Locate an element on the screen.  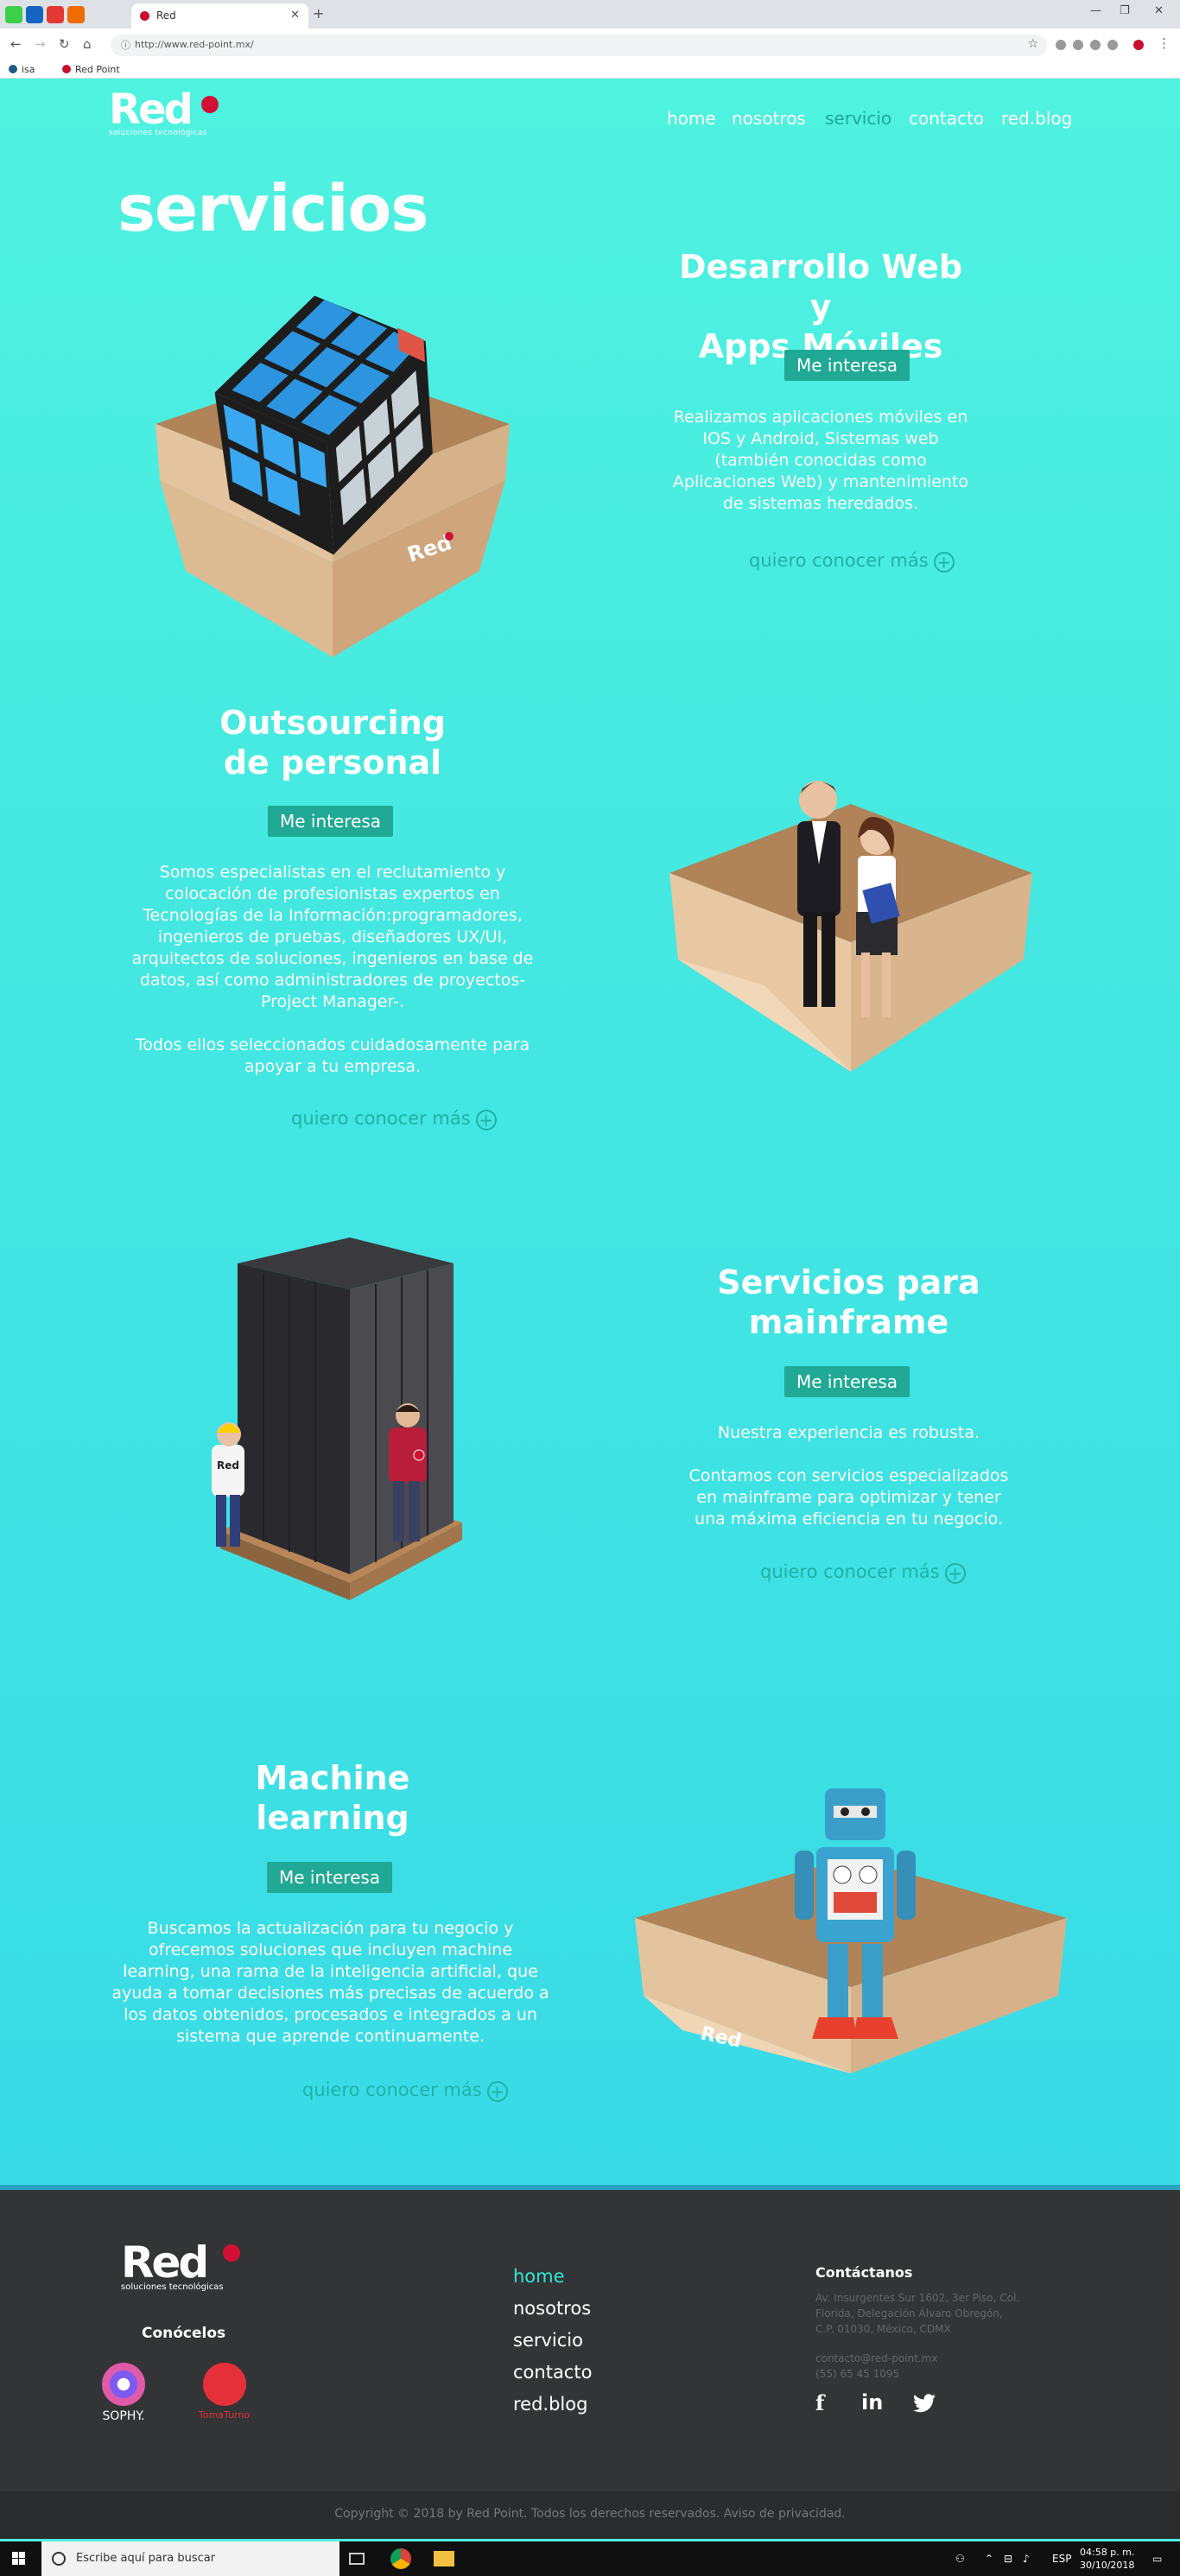
contact-heading: Contáctanos is located at coordinates (864, 2272).